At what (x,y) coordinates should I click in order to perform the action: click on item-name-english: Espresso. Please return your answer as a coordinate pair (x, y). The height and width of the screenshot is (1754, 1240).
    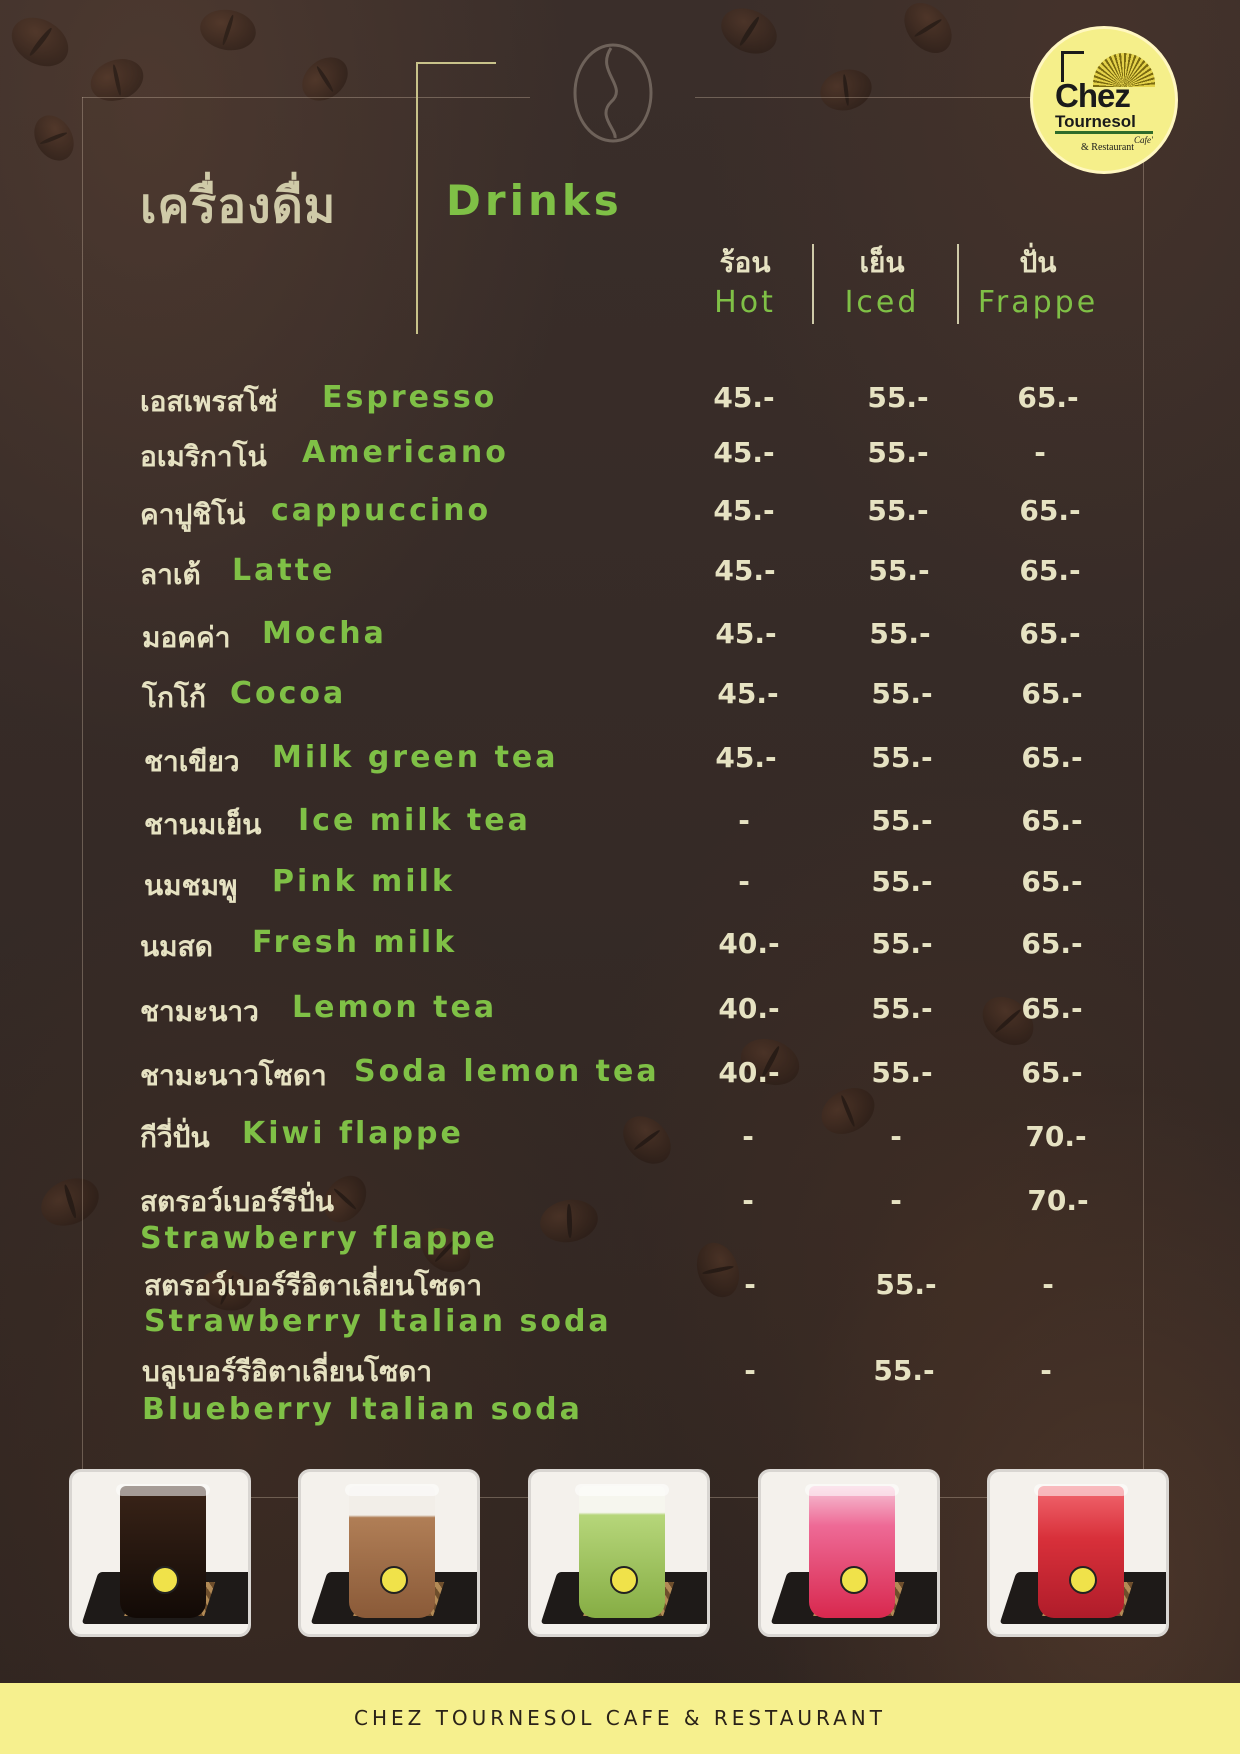
    Looking at the image, I should click on (410, 397).